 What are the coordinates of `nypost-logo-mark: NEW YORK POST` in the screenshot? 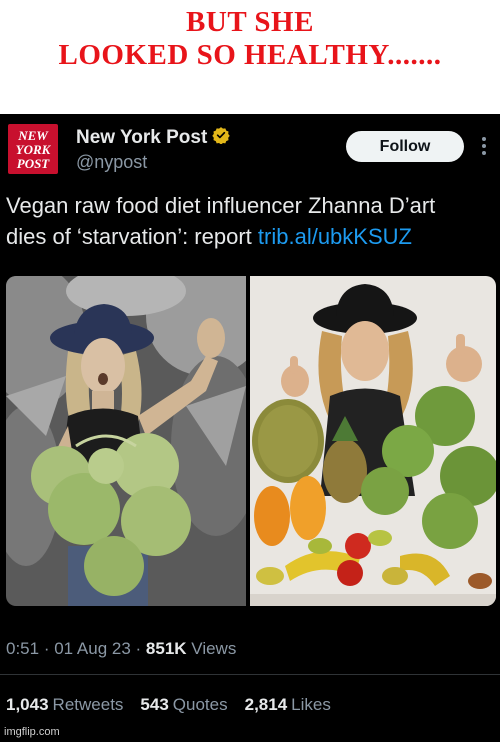 It's located at (34, 149).